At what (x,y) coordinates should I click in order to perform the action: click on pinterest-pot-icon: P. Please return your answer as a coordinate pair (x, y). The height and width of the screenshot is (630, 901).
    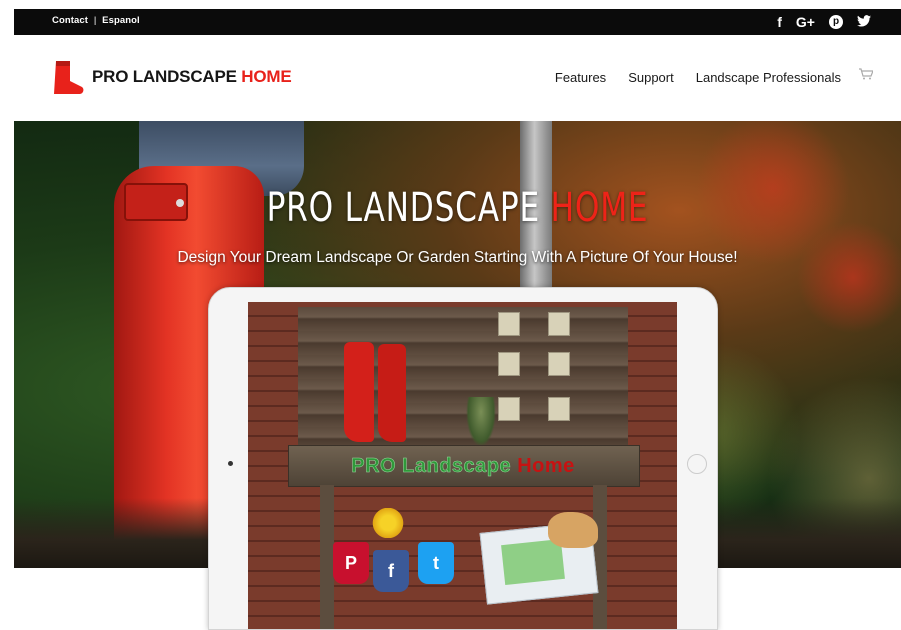
    Looking at the image, I should click on (351, 563).